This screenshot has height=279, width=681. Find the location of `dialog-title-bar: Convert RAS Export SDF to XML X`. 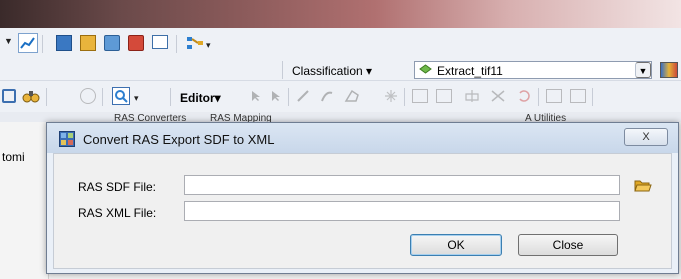

dialog-title-bar: Convert RAS Export SDF to XML X is located at coordinates (362, 138).